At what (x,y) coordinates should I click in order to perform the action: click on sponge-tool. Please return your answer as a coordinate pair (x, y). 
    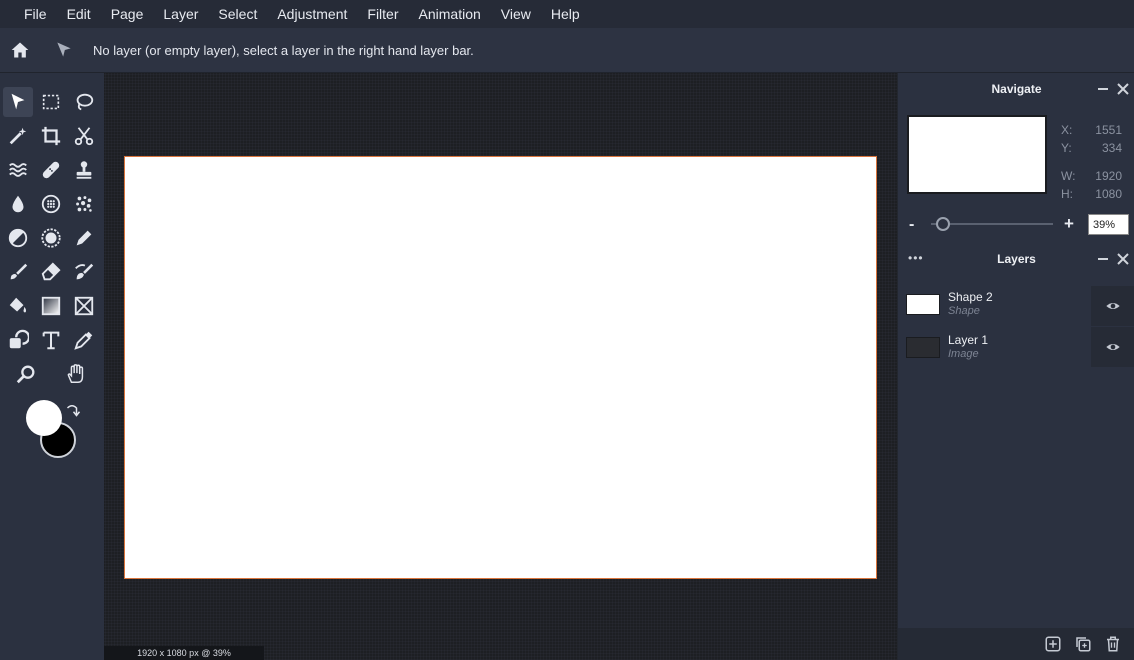
    Looking at the image, I should click on (51, 204).